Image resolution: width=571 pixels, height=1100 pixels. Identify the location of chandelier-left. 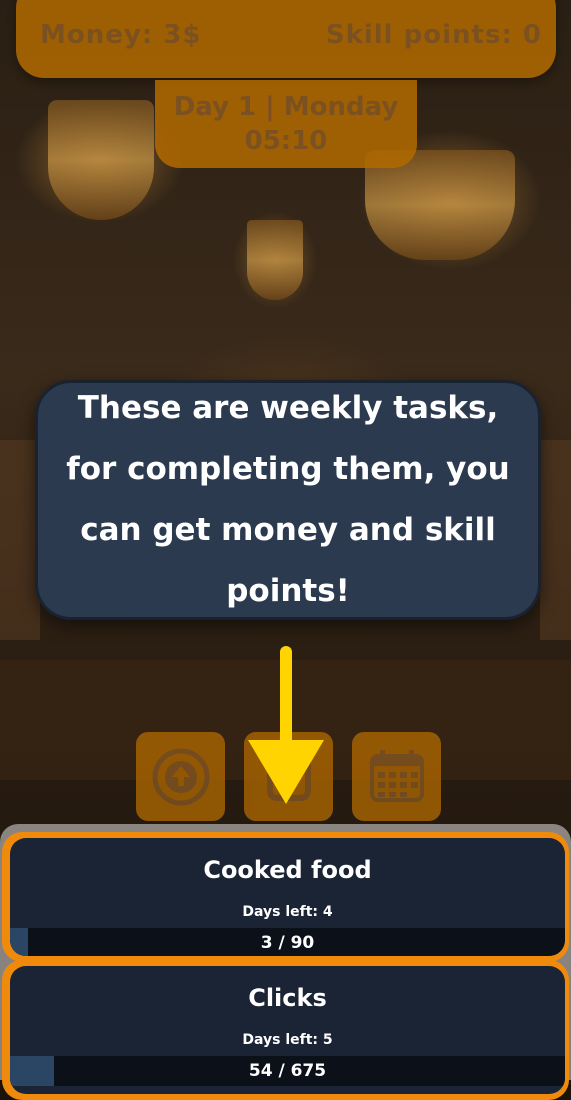
(101, 160).